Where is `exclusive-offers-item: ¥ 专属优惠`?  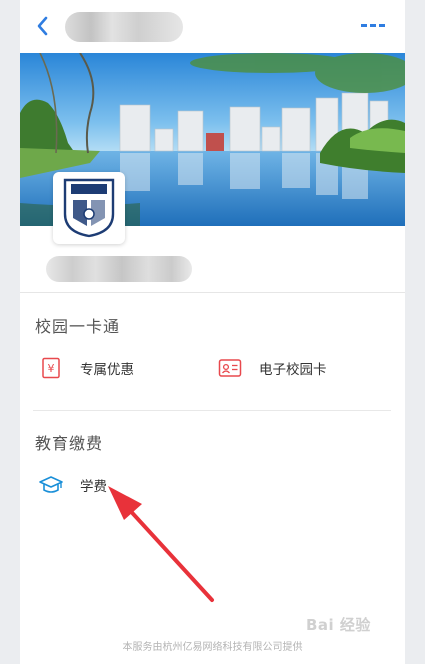 exclusive-offers-item: ¥ 专属优惠 is located at coordinates (86, 368).